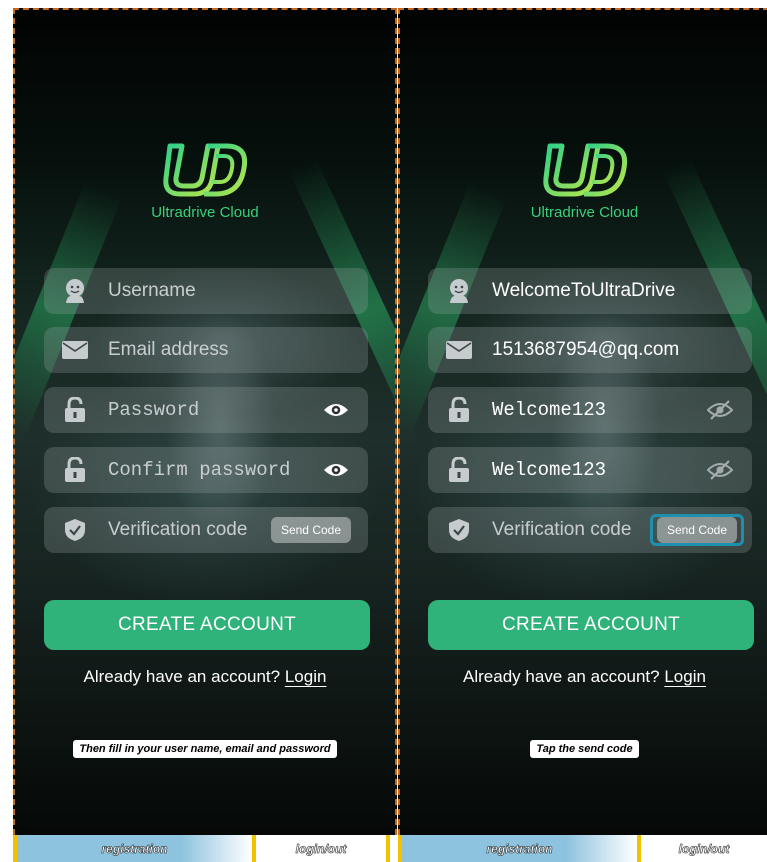 This screenshot has width=767, height=862. I want to click on confirm-password-field: Welcome123, so click(590, 470).